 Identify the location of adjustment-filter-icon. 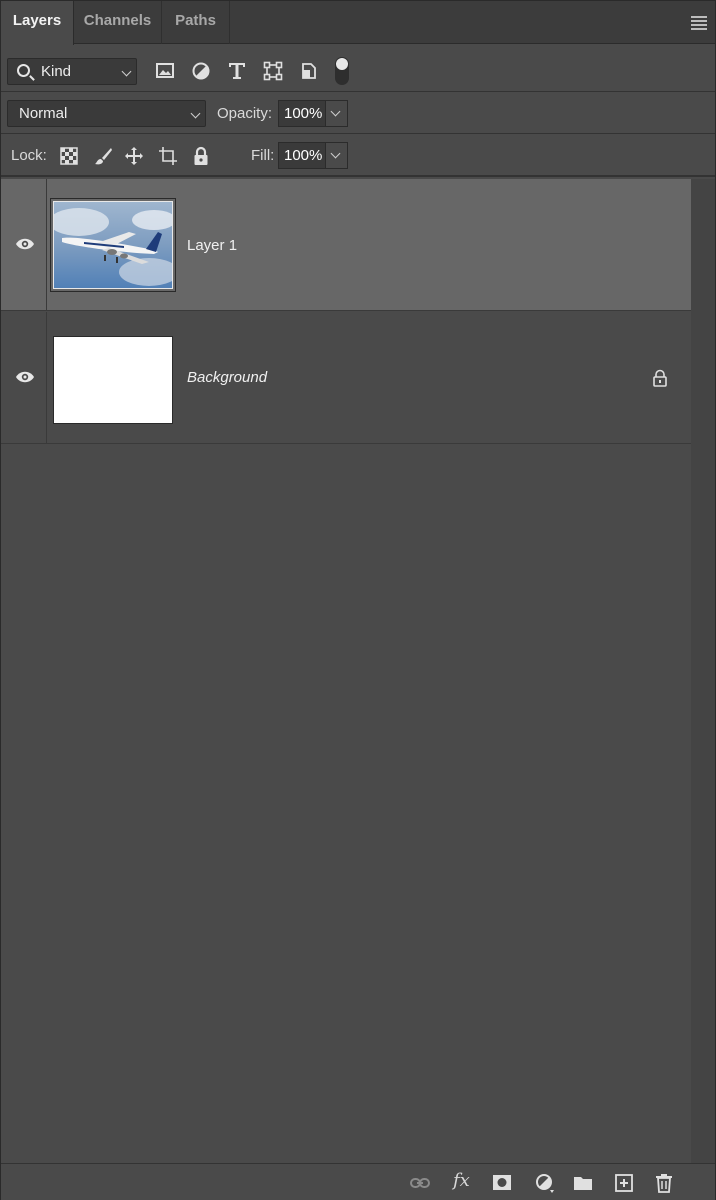
(201, 71).